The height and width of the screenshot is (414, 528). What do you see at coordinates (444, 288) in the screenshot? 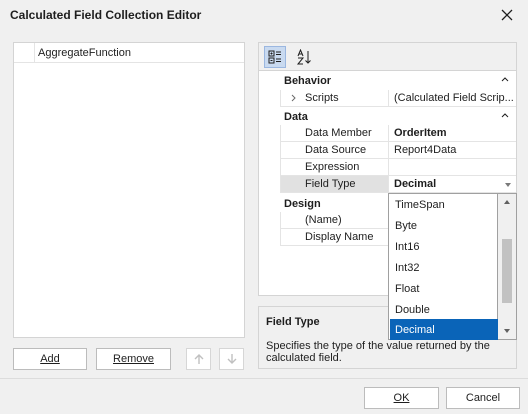
I see `dropdown-option: Float` at bounding box center [444, 288].